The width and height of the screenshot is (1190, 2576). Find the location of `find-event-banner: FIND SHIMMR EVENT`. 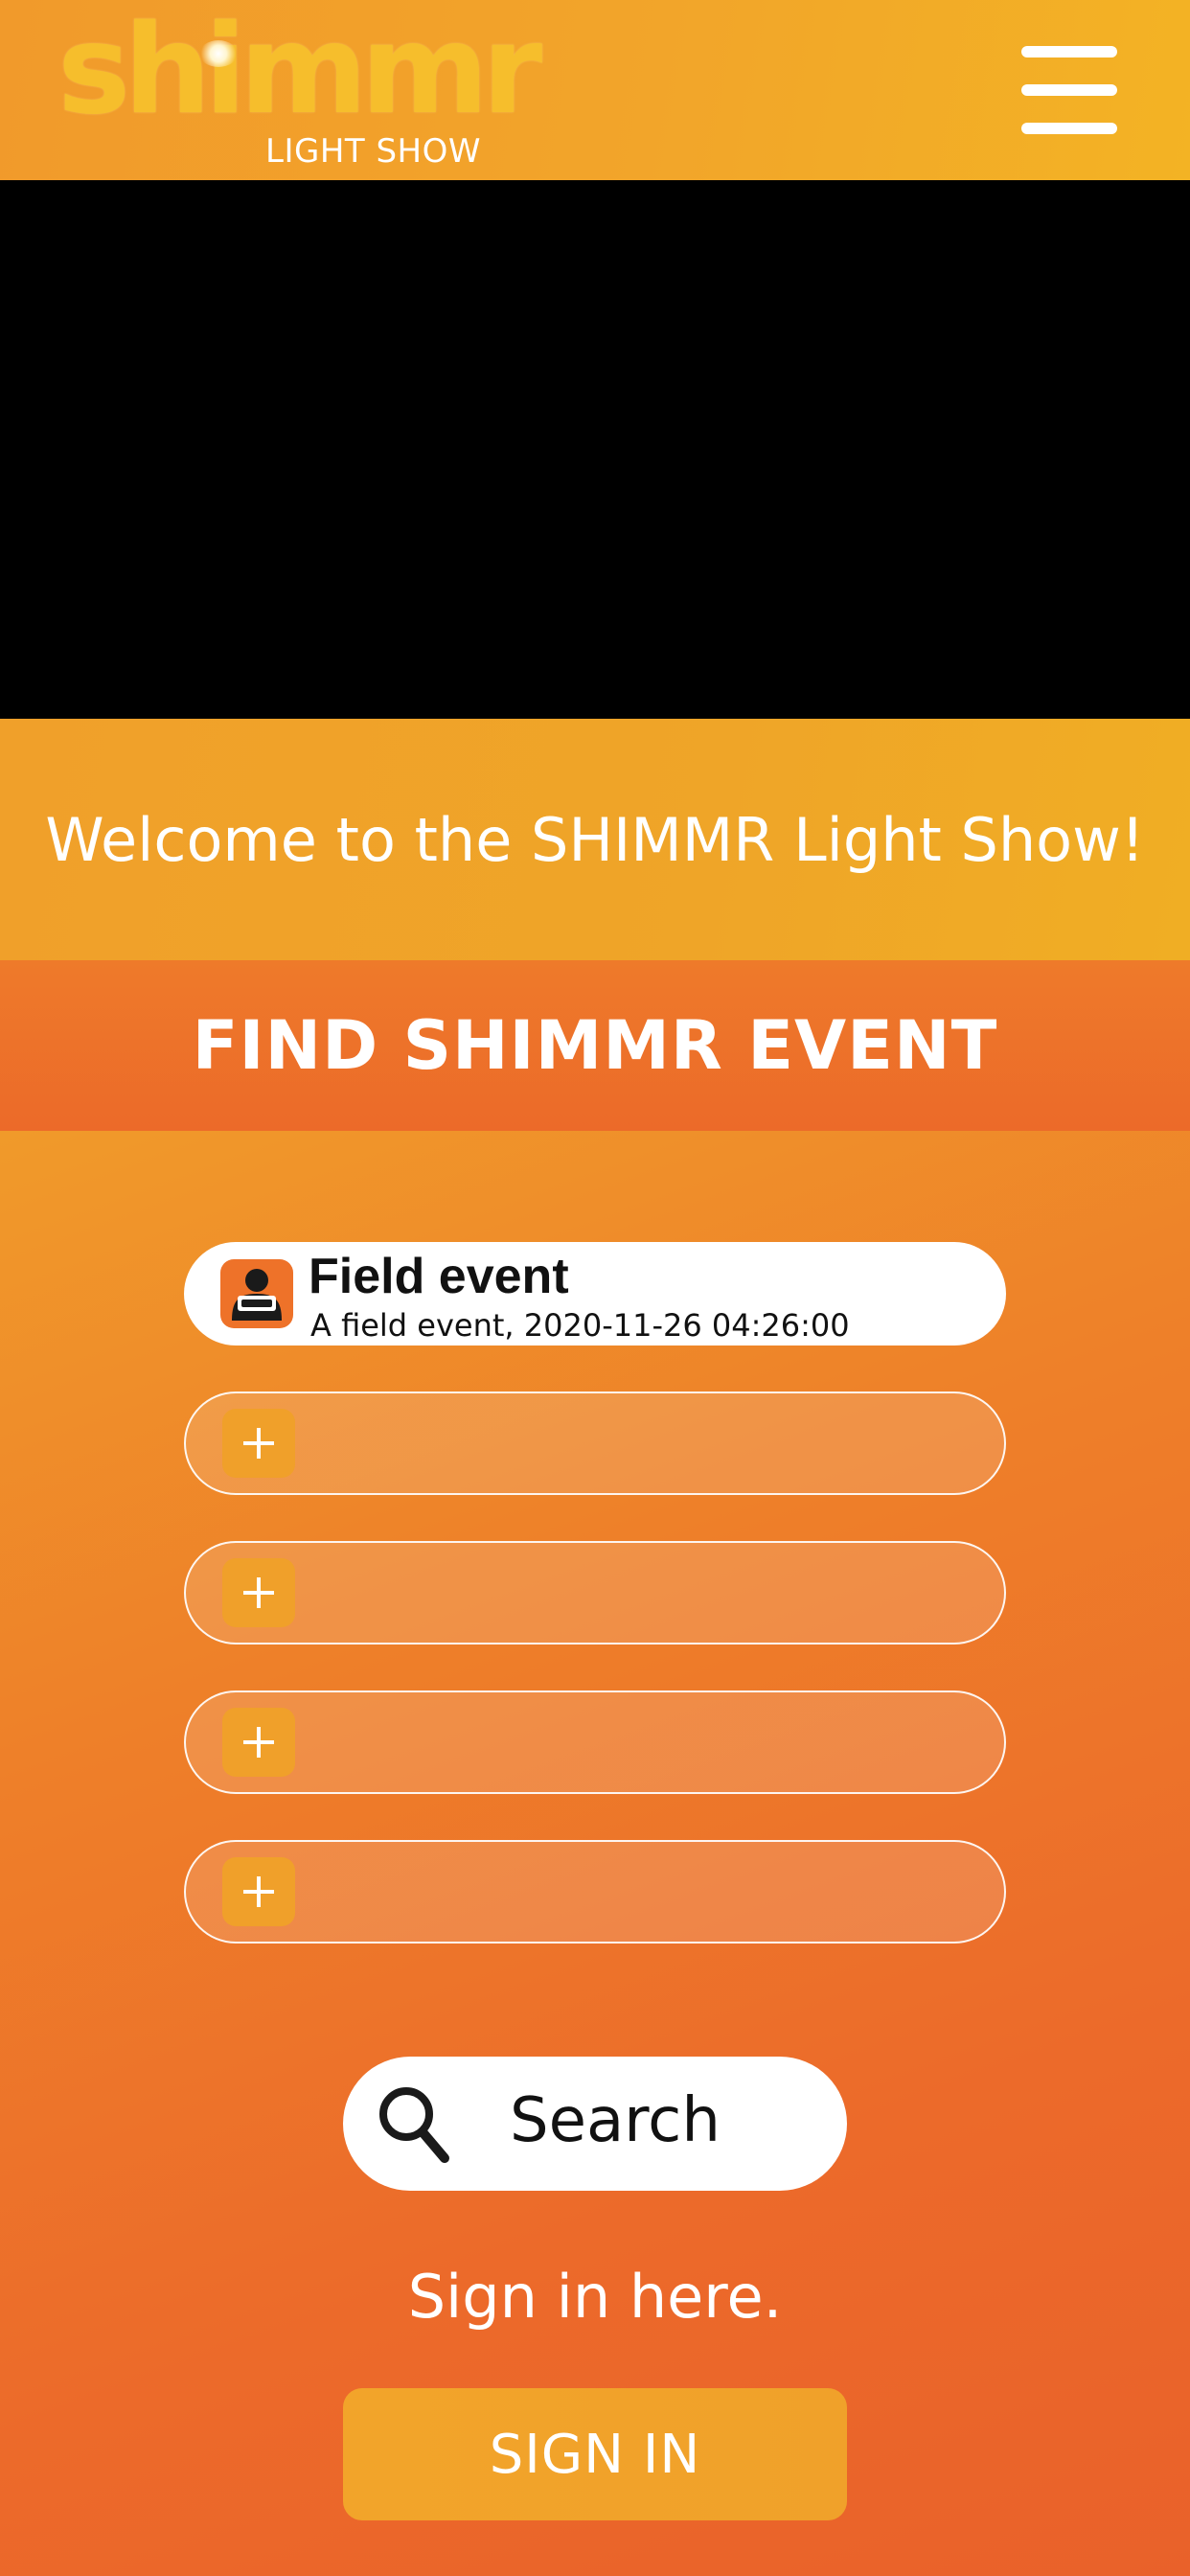

find-event-banner: FIND SHIMMR EVENT is located at coordinates (595, 1045).